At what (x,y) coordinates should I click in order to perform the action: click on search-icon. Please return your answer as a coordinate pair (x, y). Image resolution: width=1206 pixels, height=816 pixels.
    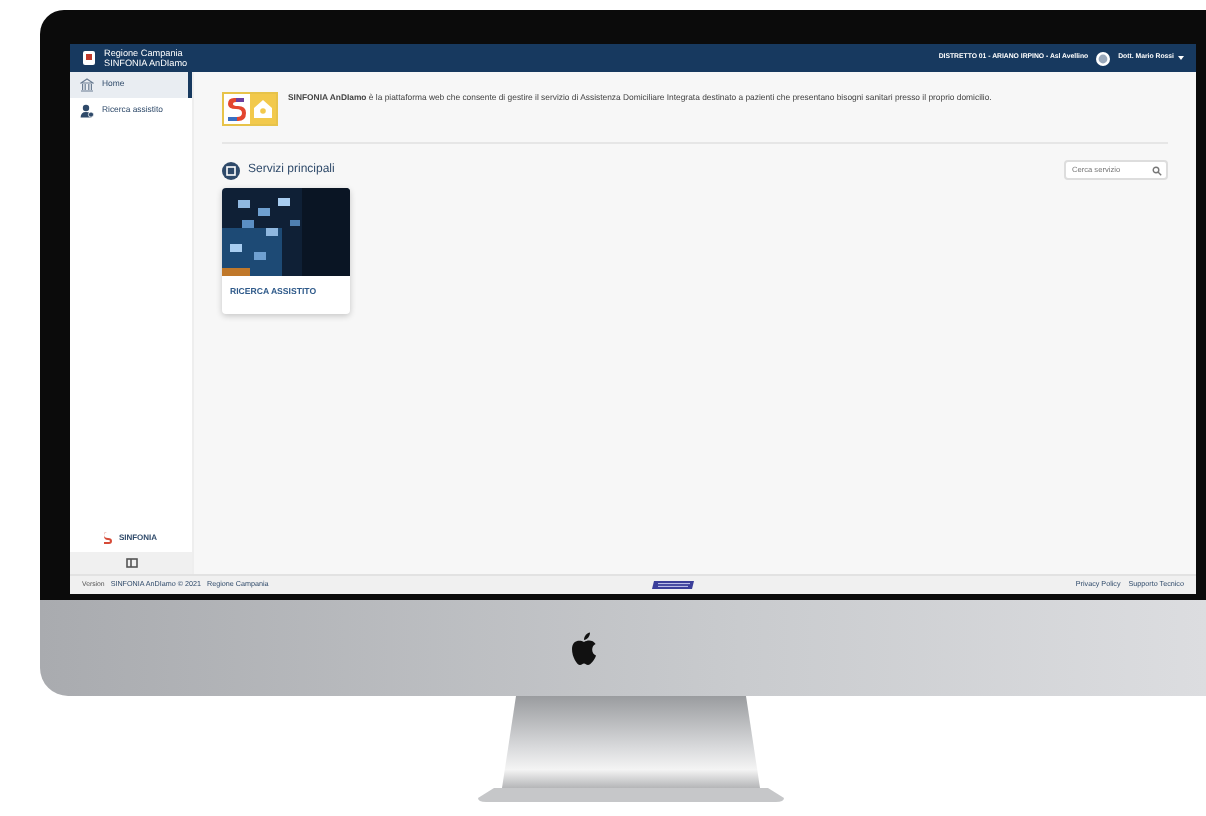
    Looking at the image, I should click on (1157, 170).